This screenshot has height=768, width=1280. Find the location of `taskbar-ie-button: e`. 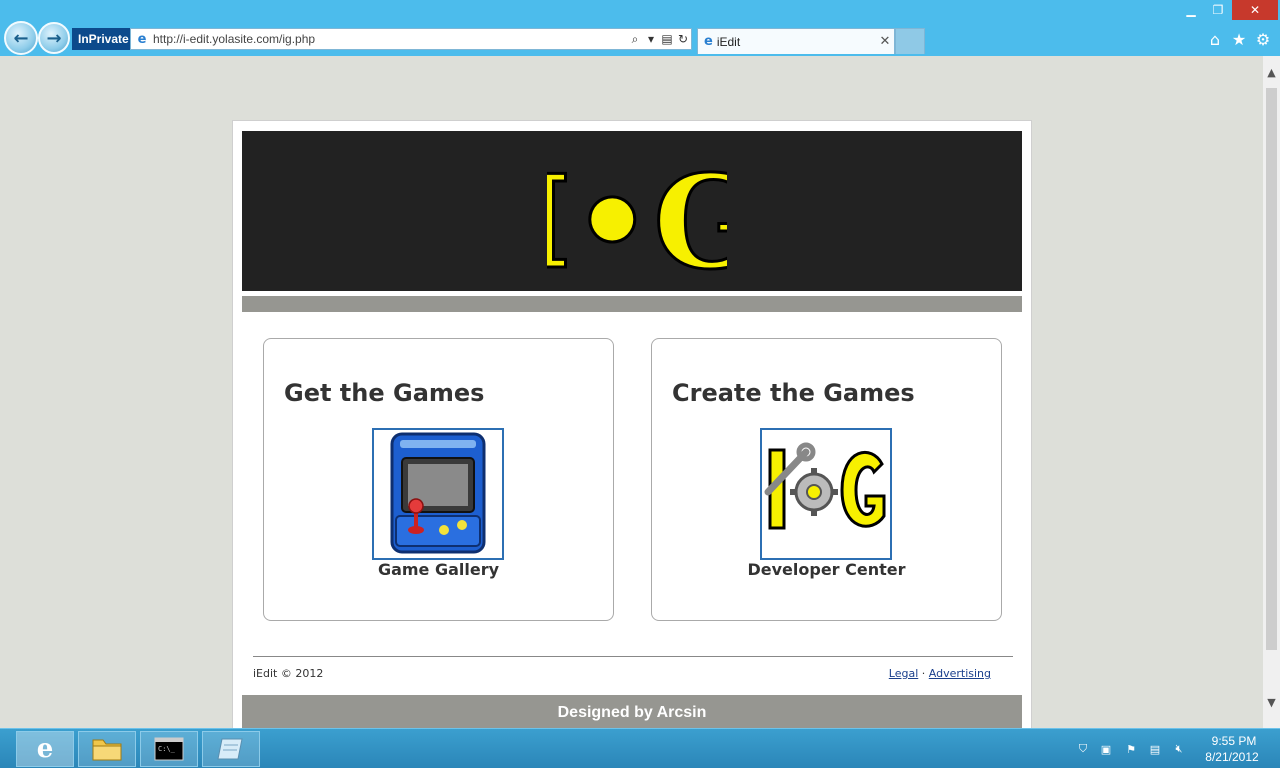

taskbar-ie-button: e is located at coordinates (45, 749).